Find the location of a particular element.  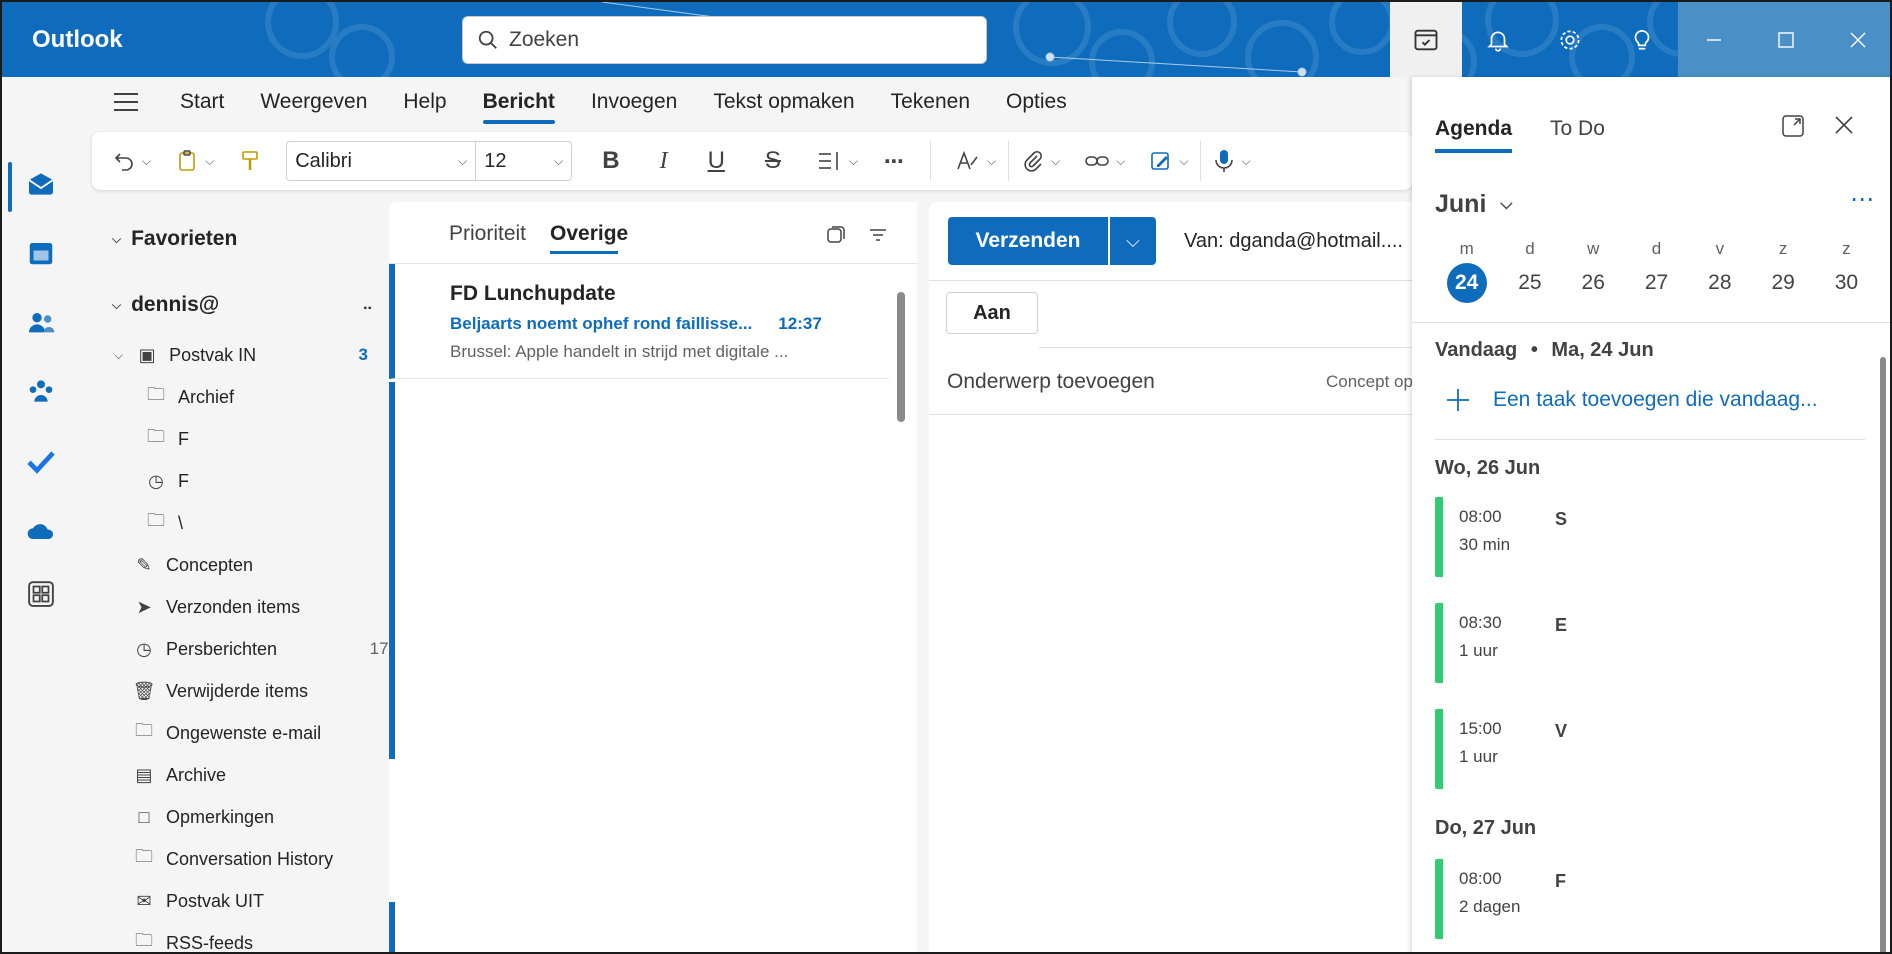

folder-item: ✉ Postvak UIT is located at coordinates (280, 901).